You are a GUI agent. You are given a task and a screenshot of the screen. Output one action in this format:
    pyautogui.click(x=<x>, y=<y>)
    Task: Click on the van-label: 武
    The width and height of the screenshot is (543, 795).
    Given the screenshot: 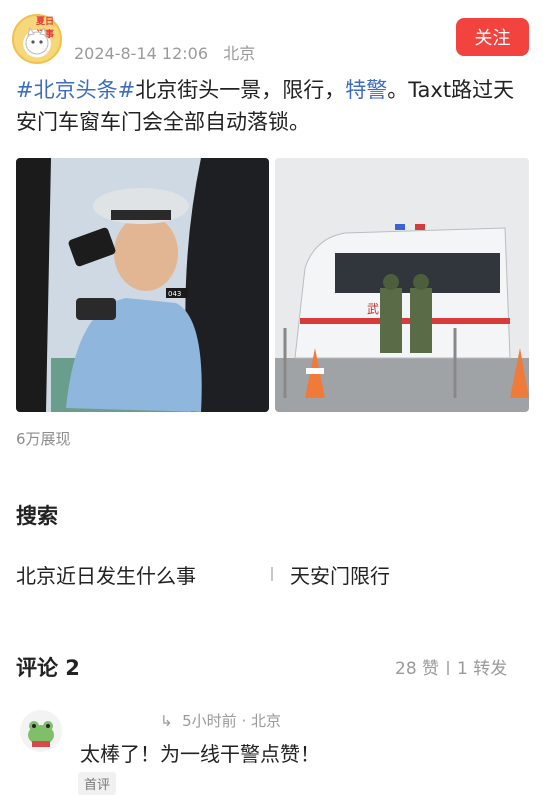 What is the action you would take?
    pyautogui.click(x=373, y=309)
    